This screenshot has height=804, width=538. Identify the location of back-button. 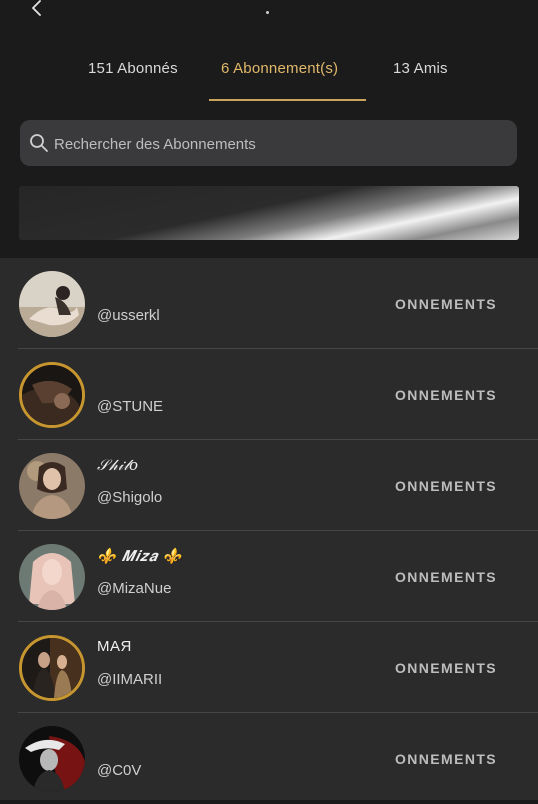
(37, 10).